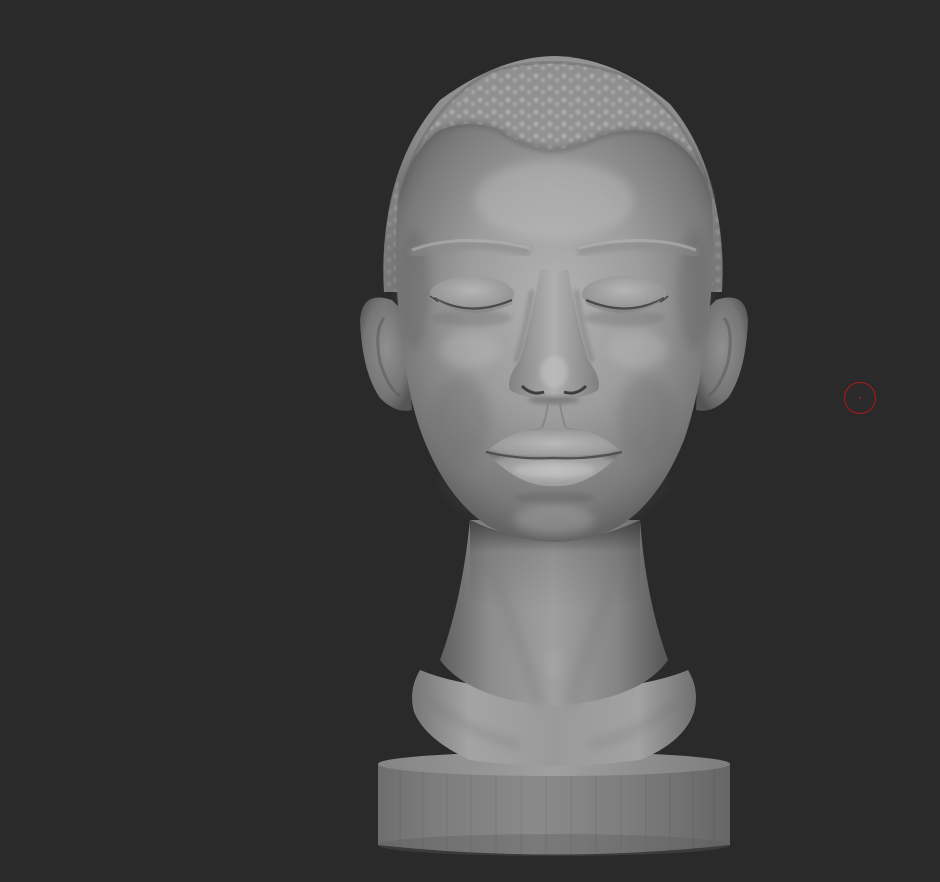  What do you see at coordinates (625, 301) in the screenshot?
I see `right-eye-closed` at bounding box center [625, 301].